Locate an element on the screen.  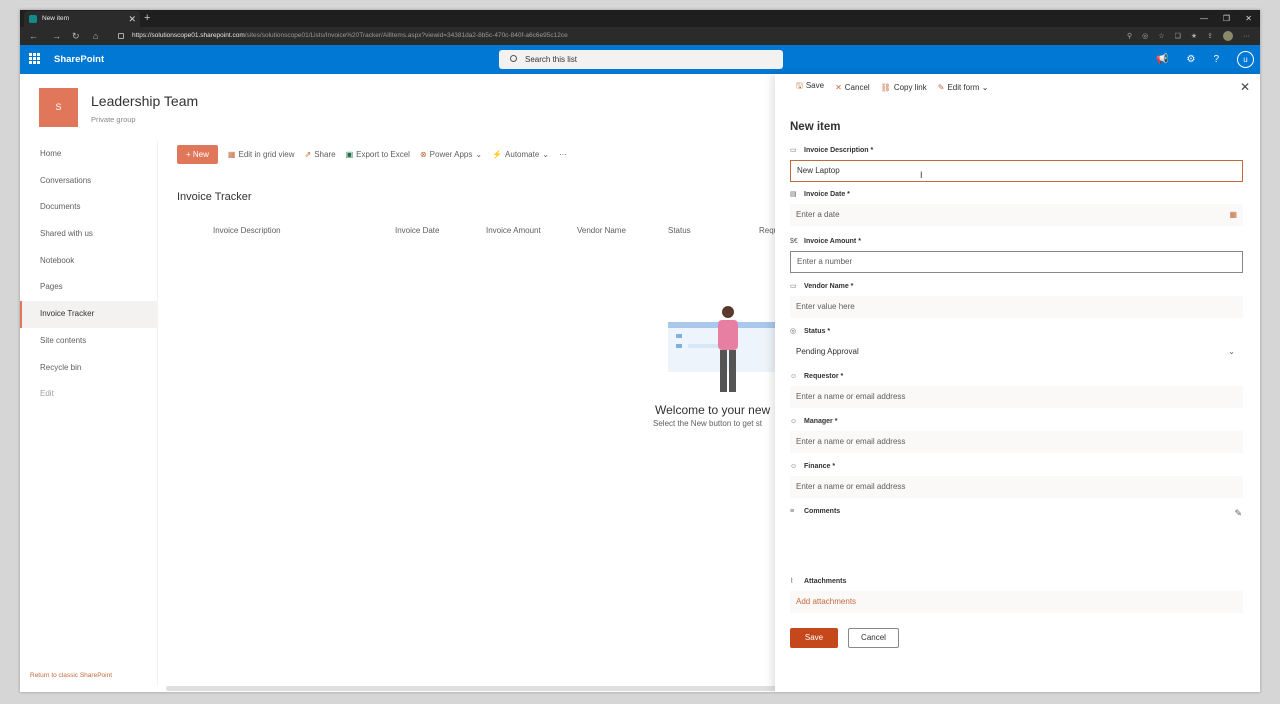
forward-icon: → is located at coordinates (56, 36).